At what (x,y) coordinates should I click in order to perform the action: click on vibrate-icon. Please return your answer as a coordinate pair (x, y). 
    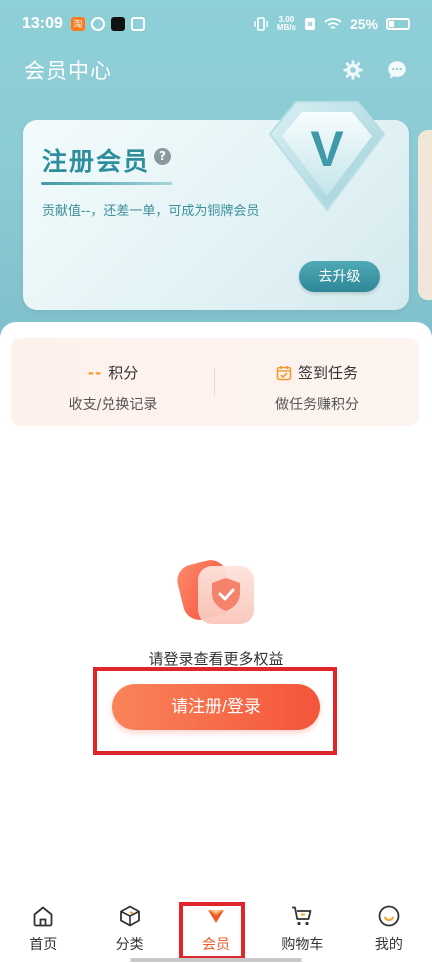
    Looking at the image, I should click on (261, 24).